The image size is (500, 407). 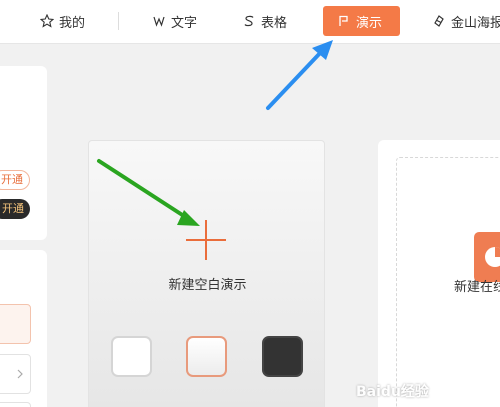 What do you see at coordinates (439, 21) in the screenshot?
I see `poster-icon` at bounding box center [439, 21].